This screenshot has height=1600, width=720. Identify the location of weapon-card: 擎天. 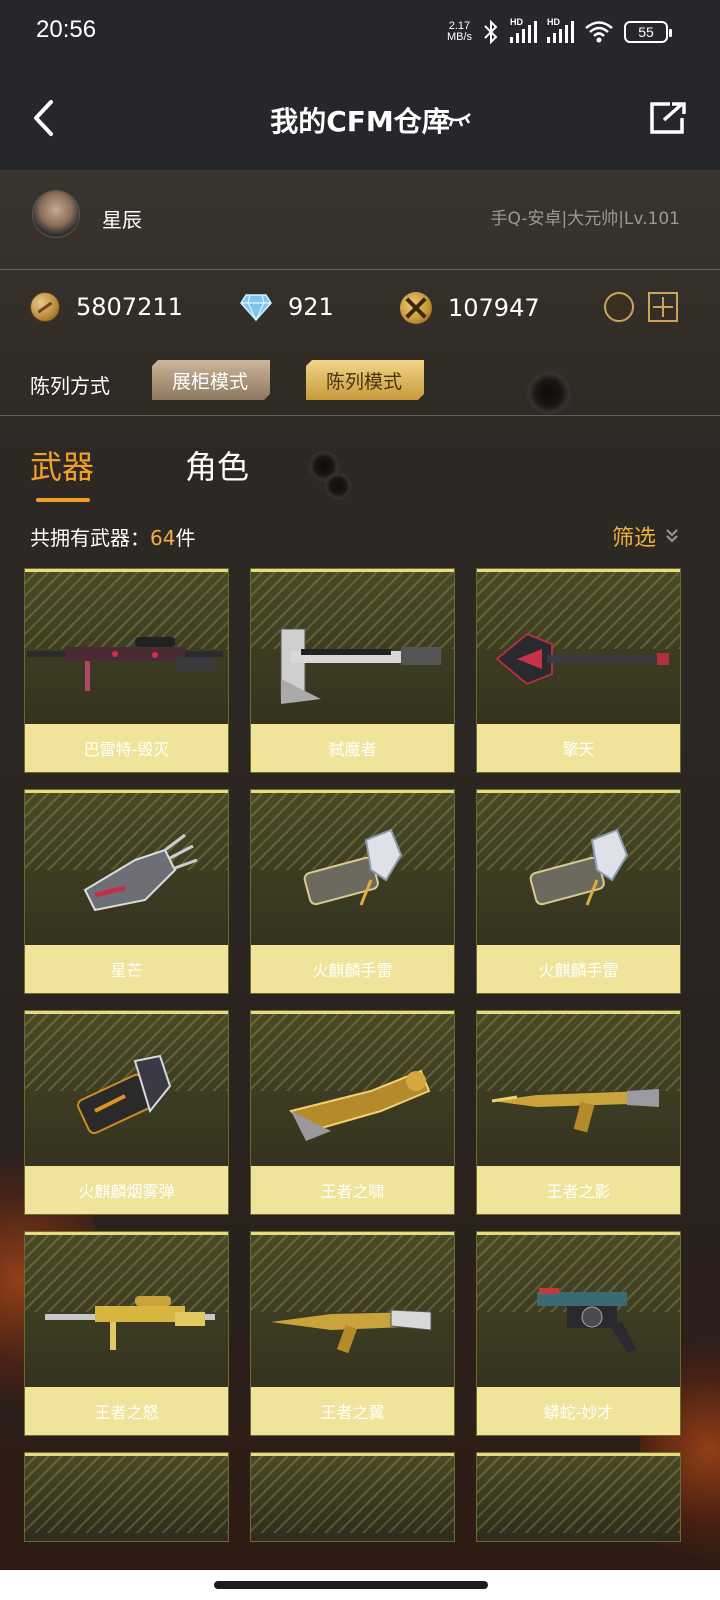
(578, 670).